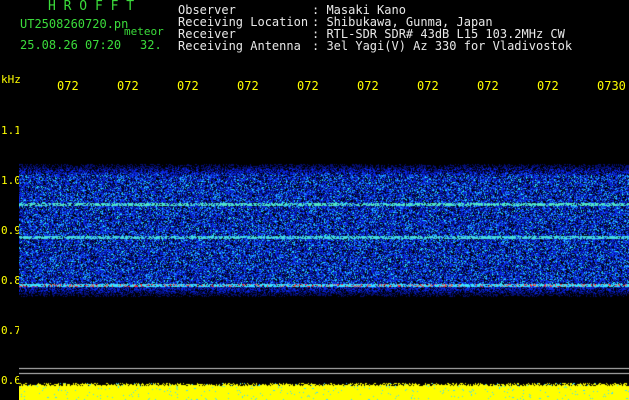  What do you see at coordinates (11, 330) in the screenshot?
I see `freq-tick: 0.7` at bounding box center [11, 330].